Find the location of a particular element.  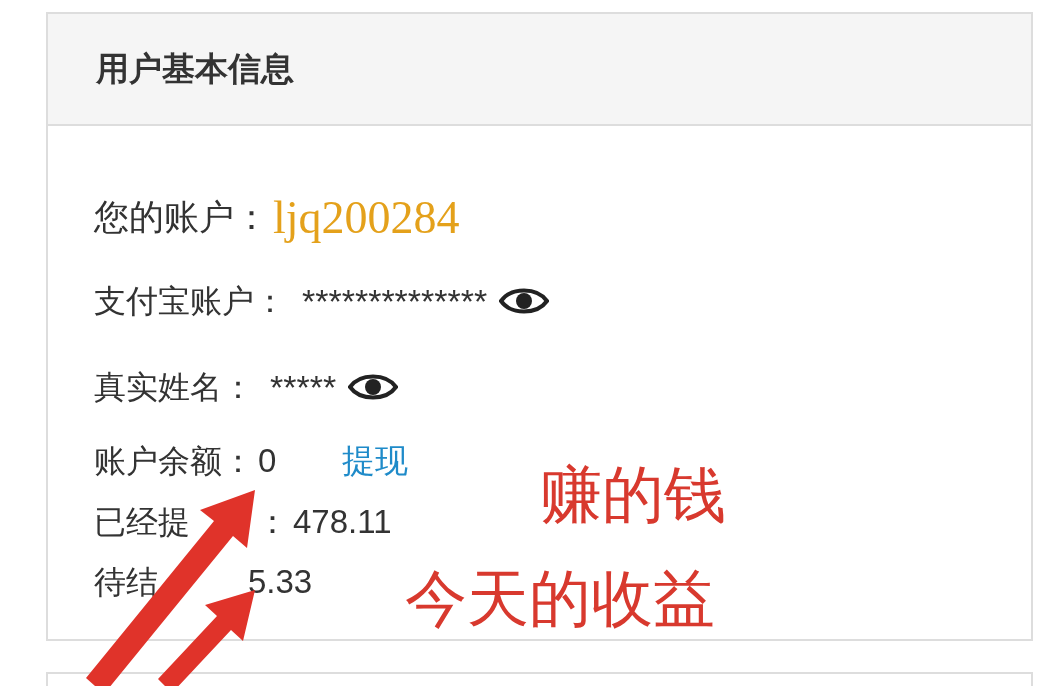

card-title: 用户基本信息 is located at coordinates (195, 69).